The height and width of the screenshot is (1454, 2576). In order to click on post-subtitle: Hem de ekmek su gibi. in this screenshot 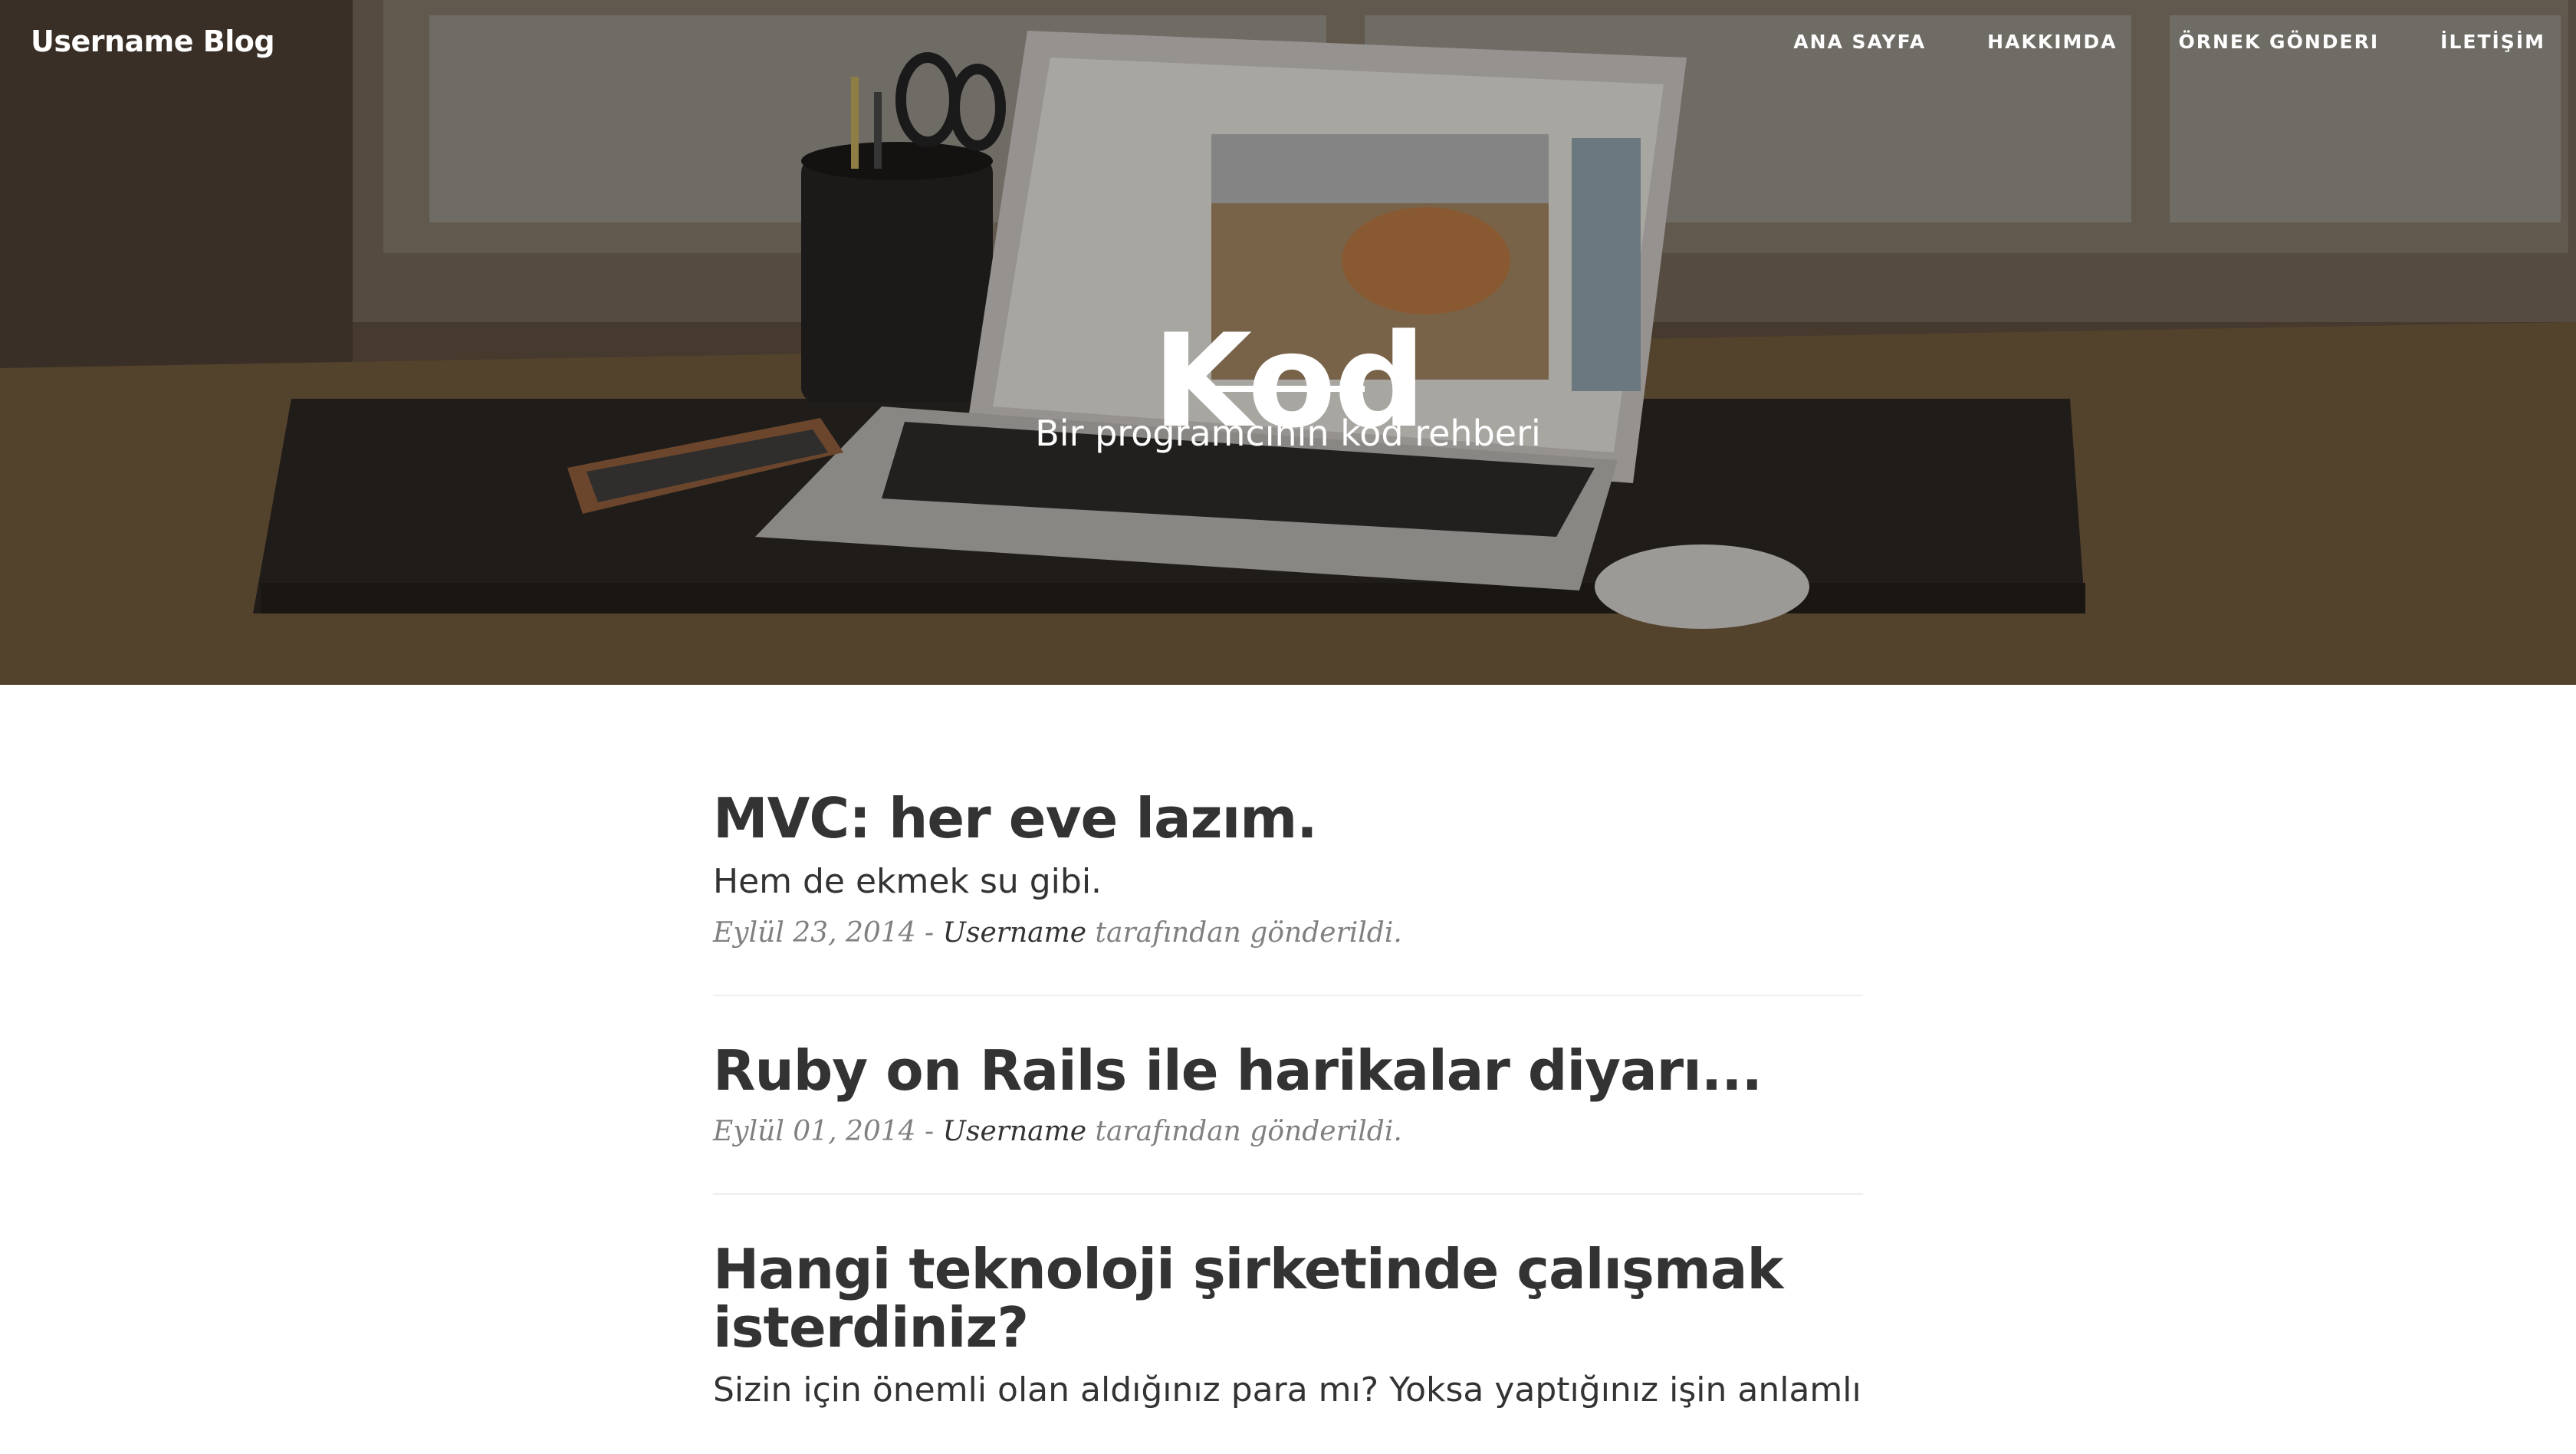, I will do `click(1288, 882)`.